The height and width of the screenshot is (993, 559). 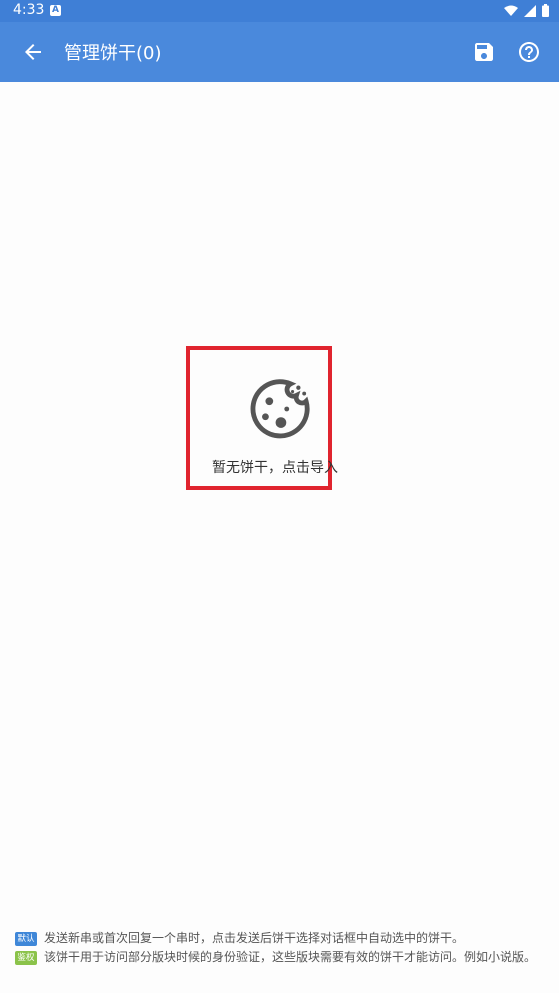 I want to click on page-title: 管理饼干(0), so click(x=113, y=53).